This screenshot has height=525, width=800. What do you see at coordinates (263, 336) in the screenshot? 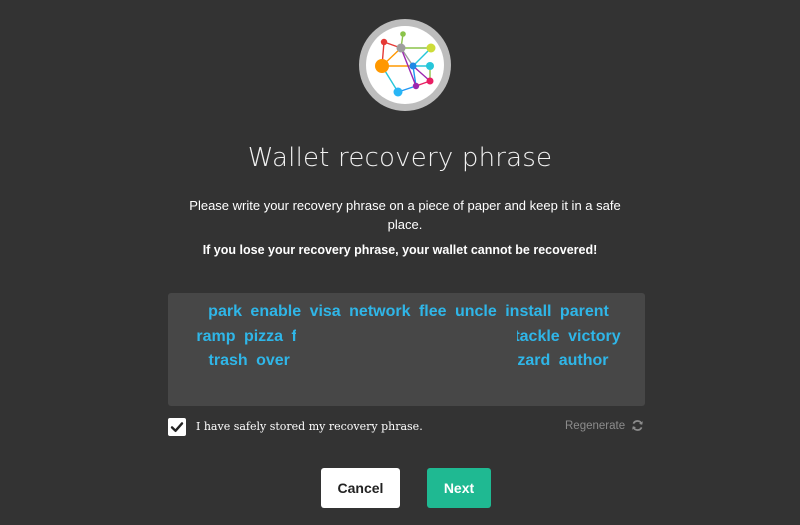
I see `phrase-word: pizza` at bounding box center [263, 336].